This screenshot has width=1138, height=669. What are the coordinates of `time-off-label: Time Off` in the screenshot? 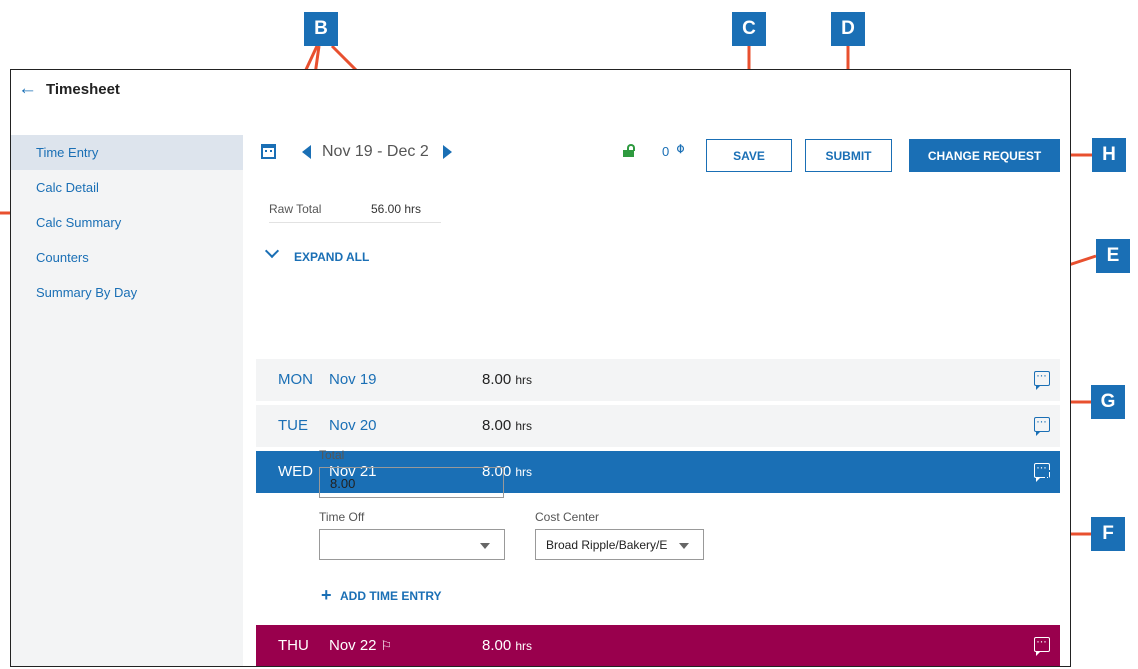 It's located at (342, 517).